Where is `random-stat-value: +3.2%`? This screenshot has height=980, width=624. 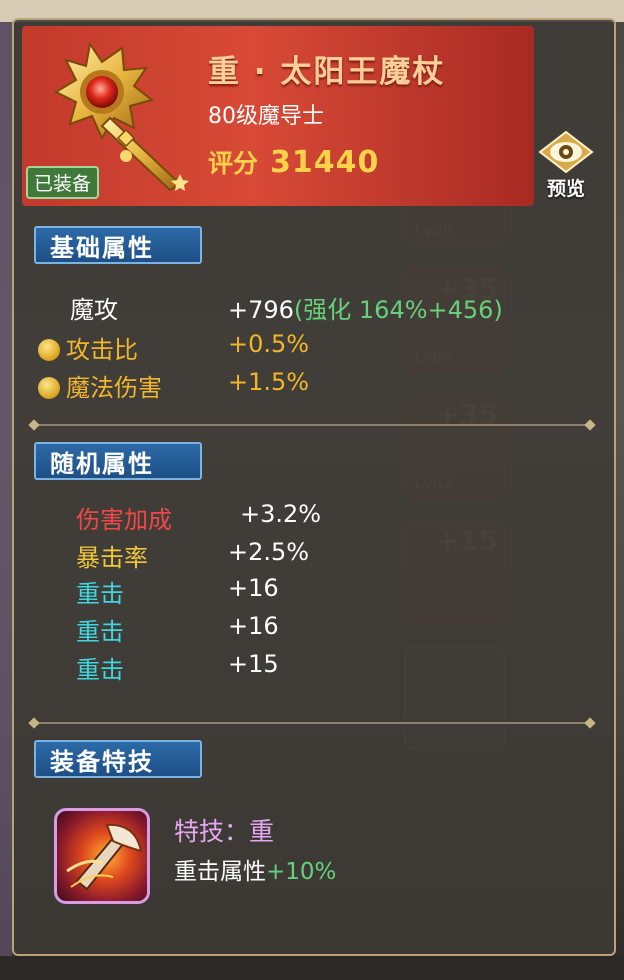
random-stat-value: +3.2% is located at coordinates (281, 514).